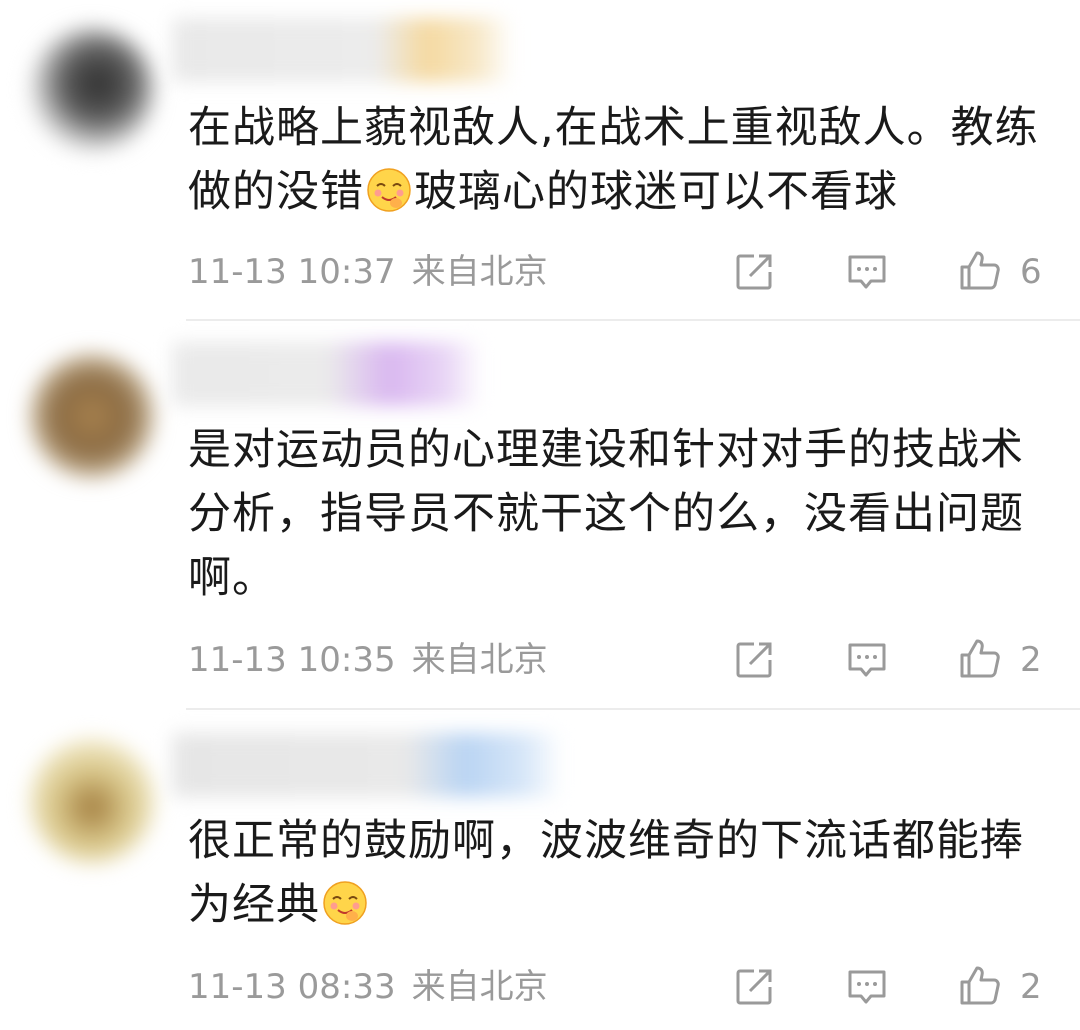  I want to click on comment-meta: 11-13 10:35 来自北京, so click(368, 660).